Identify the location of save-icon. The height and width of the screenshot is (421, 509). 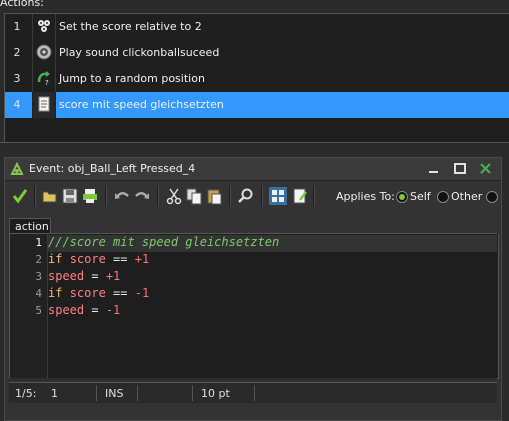
(70, 196).